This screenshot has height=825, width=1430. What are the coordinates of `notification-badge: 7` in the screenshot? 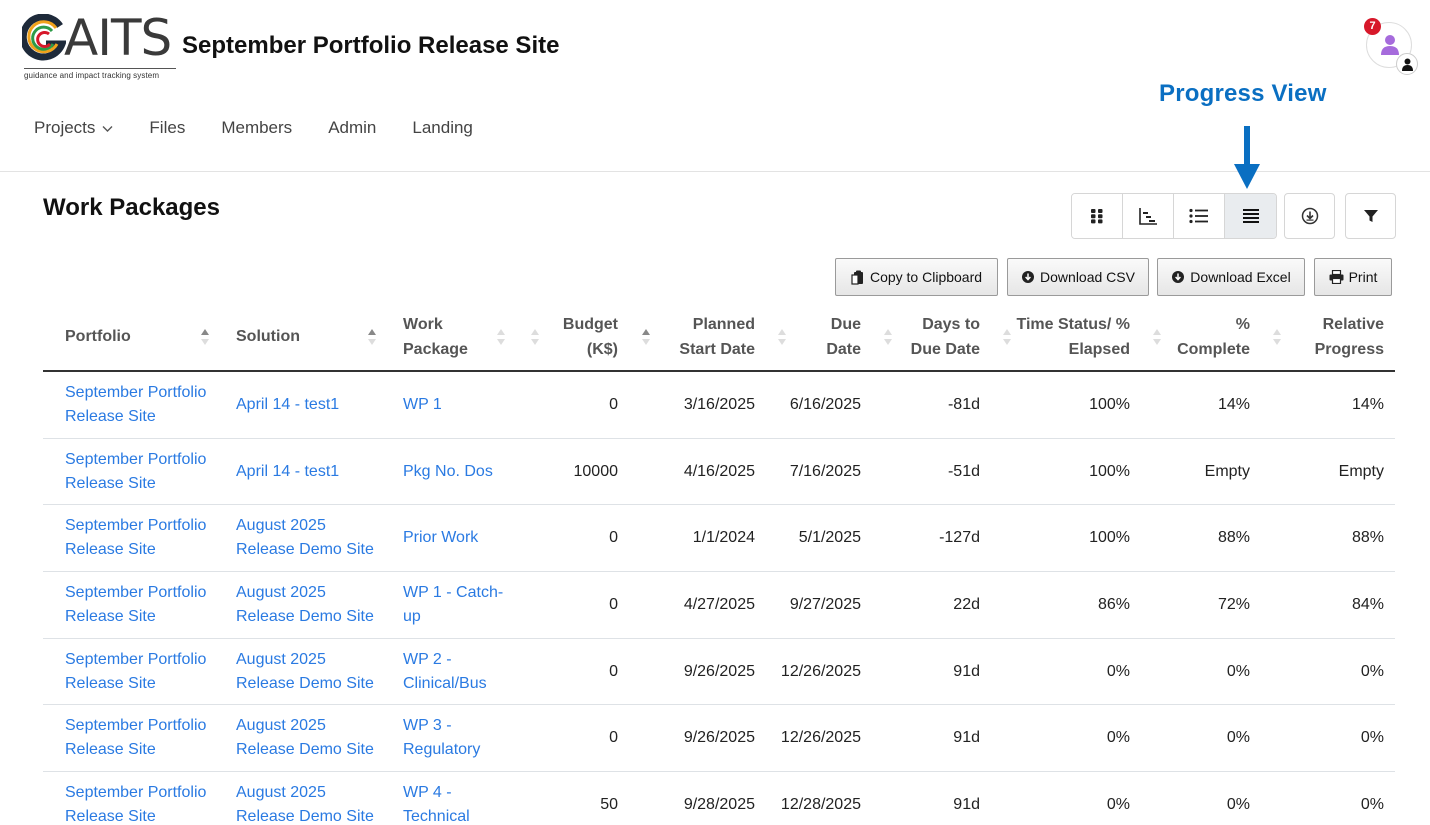 It's located at (1372, 26).